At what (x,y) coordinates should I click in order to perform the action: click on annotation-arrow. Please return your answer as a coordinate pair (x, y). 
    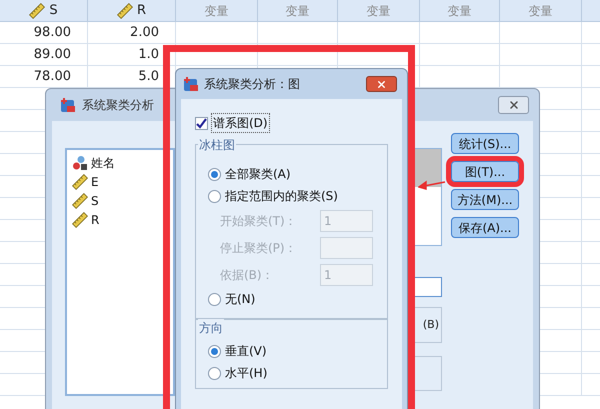
    Looking at the image, I should click on (432, 185).